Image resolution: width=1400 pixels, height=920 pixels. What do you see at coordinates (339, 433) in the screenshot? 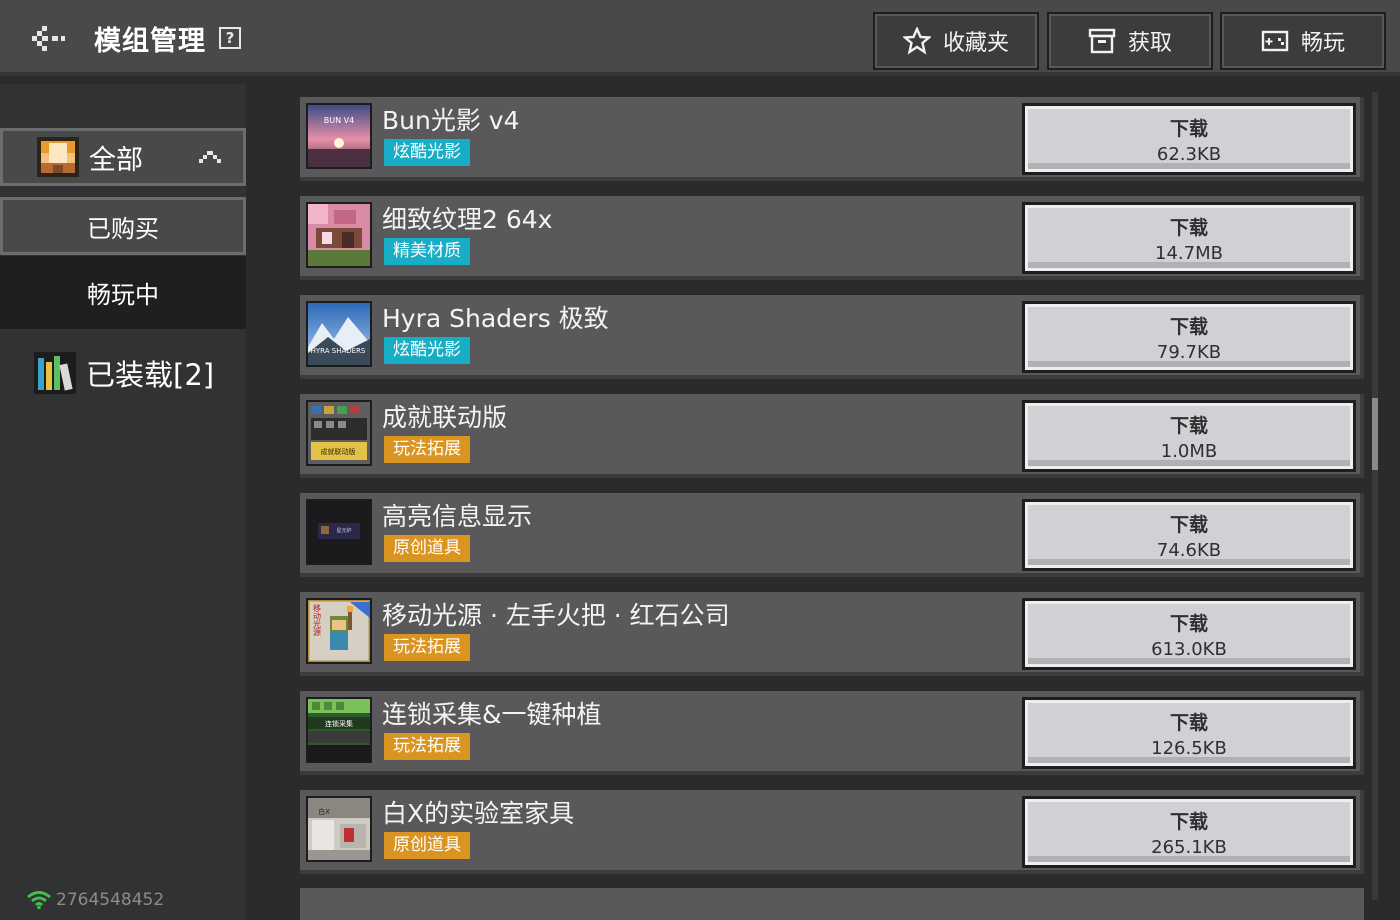
I see `mod-thumbnail: 成就联动版` at bounding box center [339, 433].